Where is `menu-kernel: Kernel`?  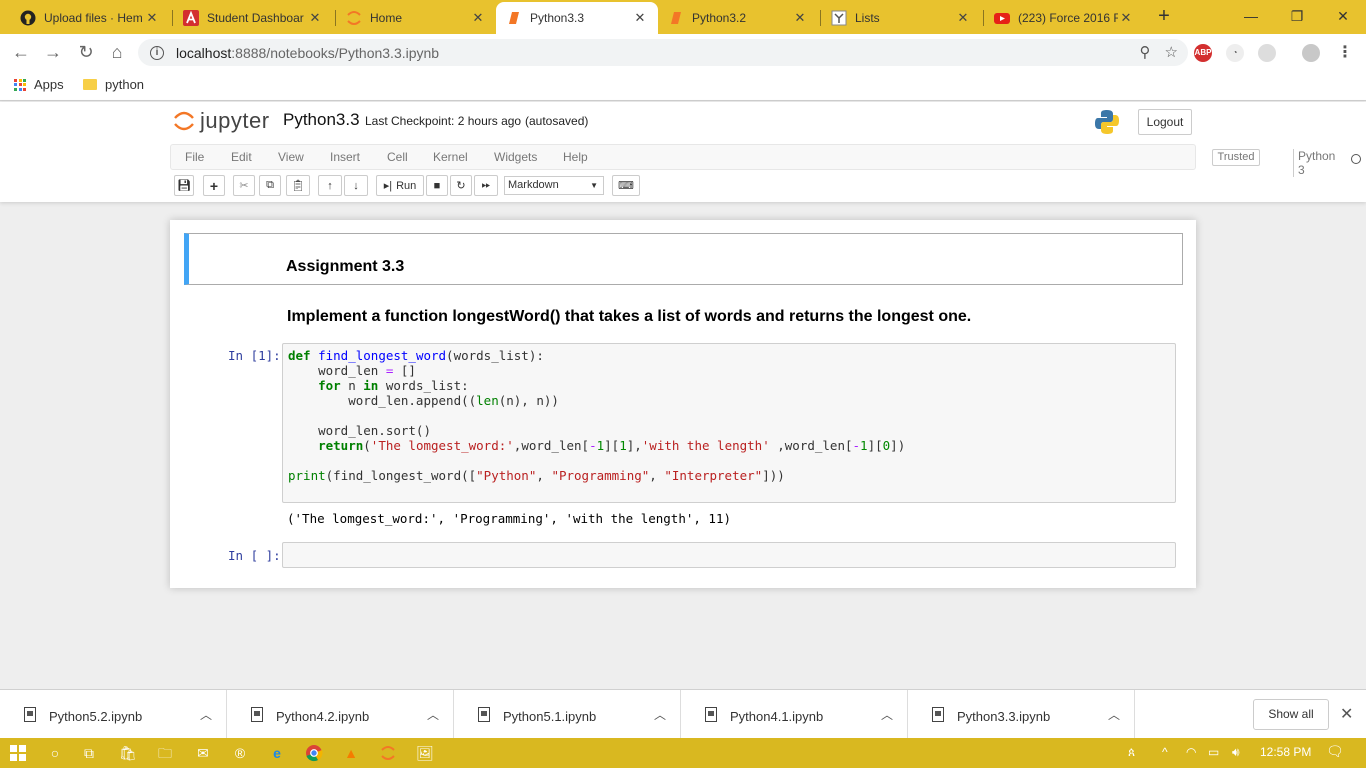 menu-kernel: Kernel is located at coordinates (450, 157).